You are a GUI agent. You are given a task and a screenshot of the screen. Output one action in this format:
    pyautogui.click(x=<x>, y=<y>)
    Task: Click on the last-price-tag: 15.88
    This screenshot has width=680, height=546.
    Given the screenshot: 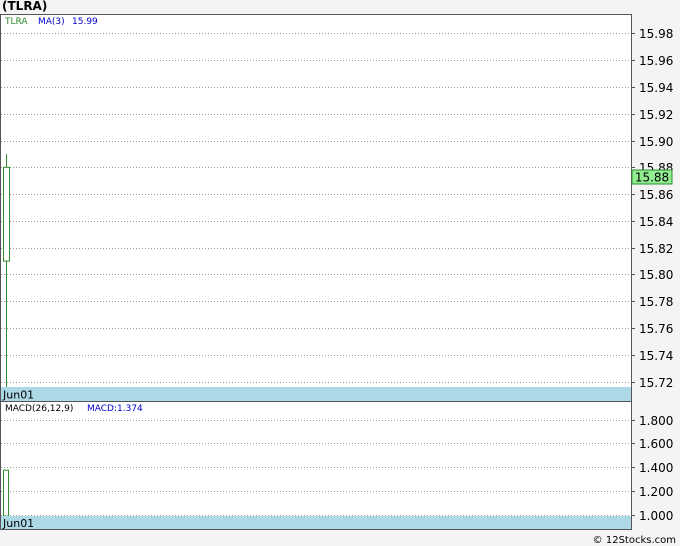 What is the action you would take?
    pyautogui.click(x=652, y=177)
    